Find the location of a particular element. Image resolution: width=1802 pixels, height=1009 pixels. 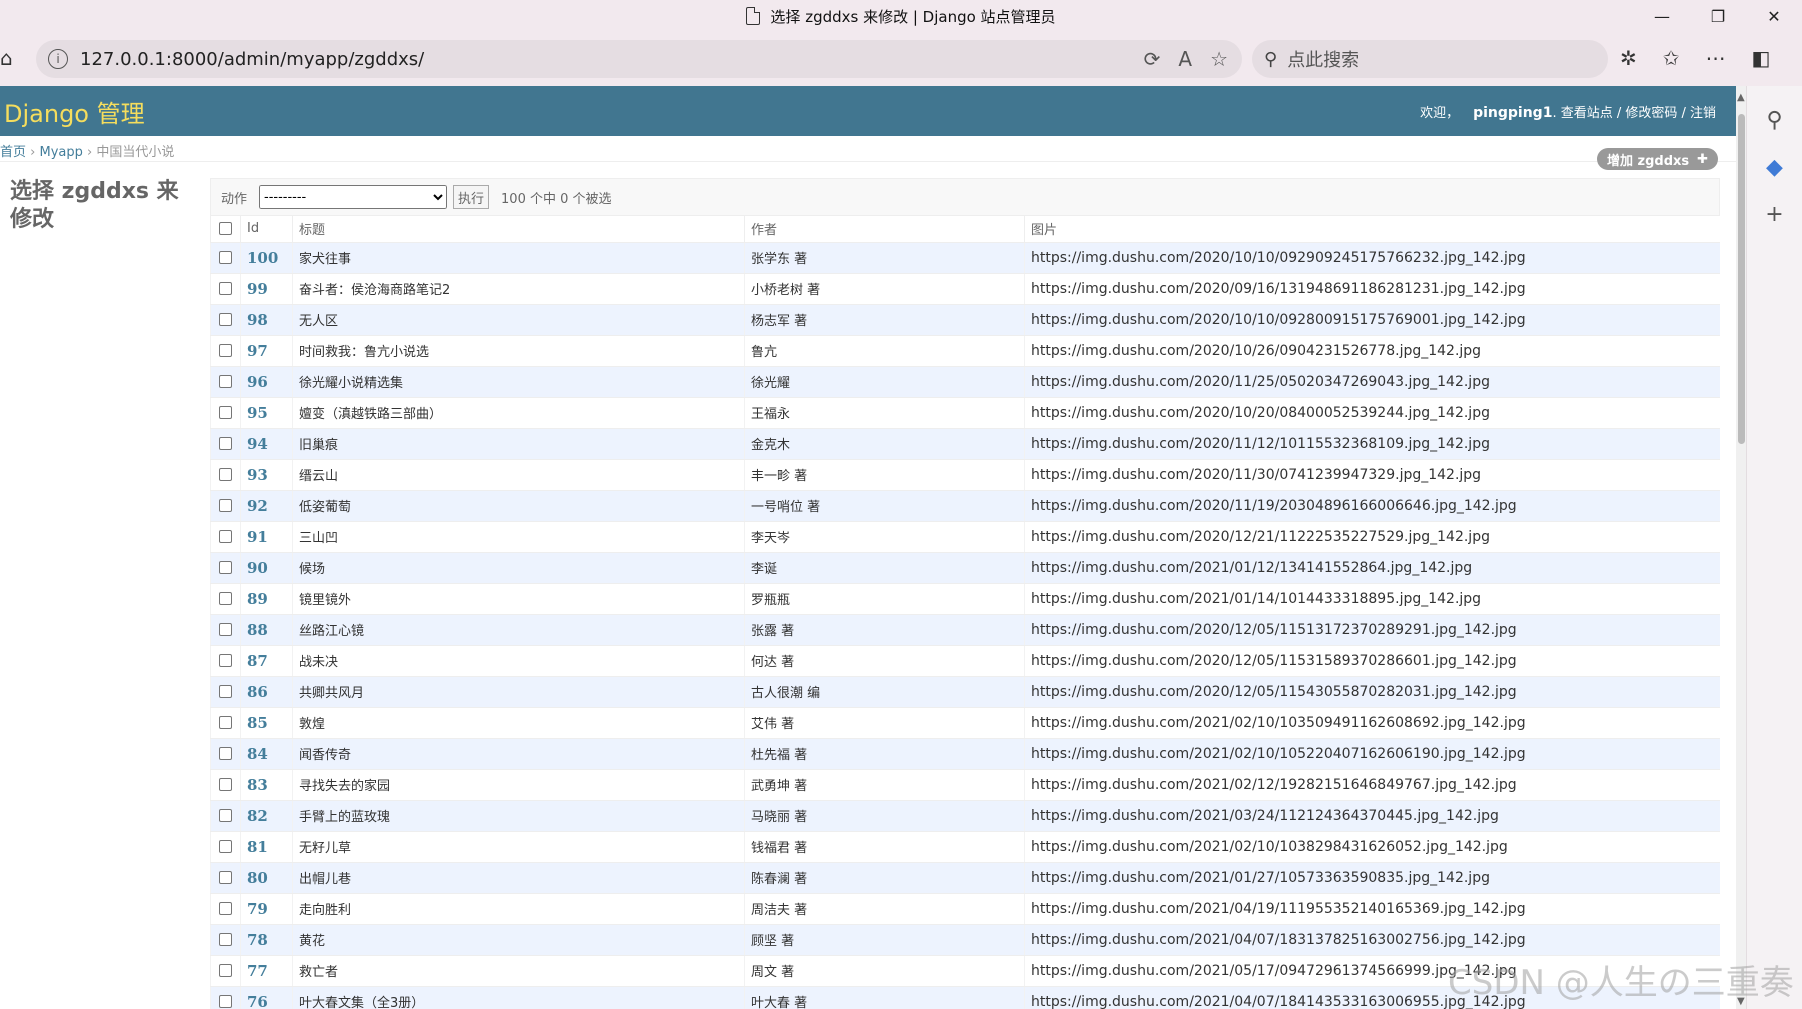

add-zgddxs-button: 增加 zgddxs ✚ is located at coordinates (1658, 159).